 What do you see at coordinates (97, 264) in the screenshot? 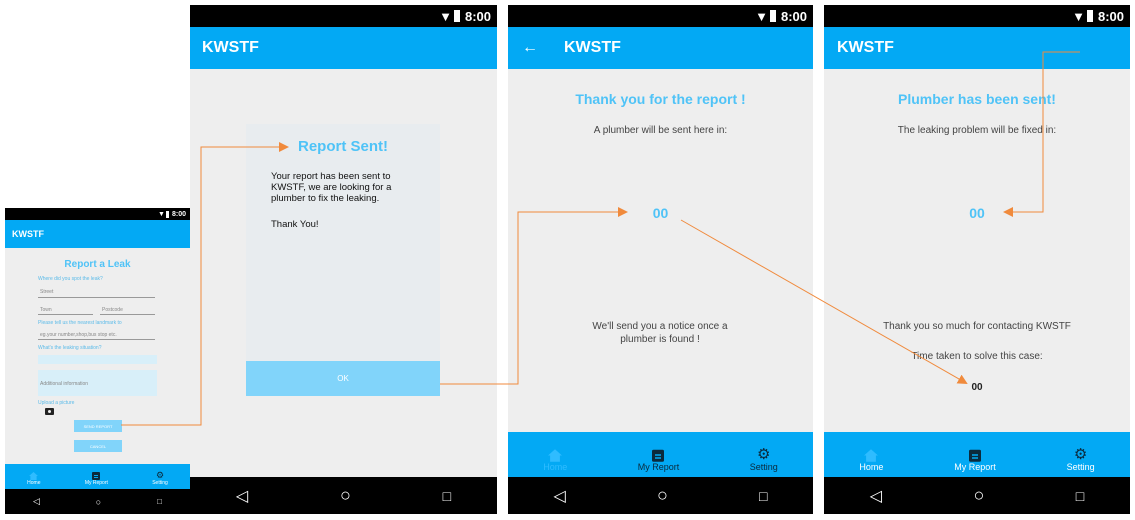
I see `form-title: Report a Leak` at bounding box center [97, 264].